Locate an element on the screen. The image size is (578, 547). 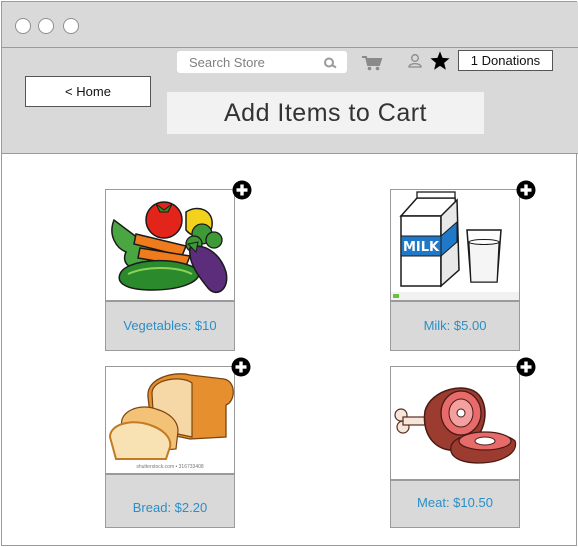
product-label-bread: Bread: $2.20 is located at coordinates (170, 501).